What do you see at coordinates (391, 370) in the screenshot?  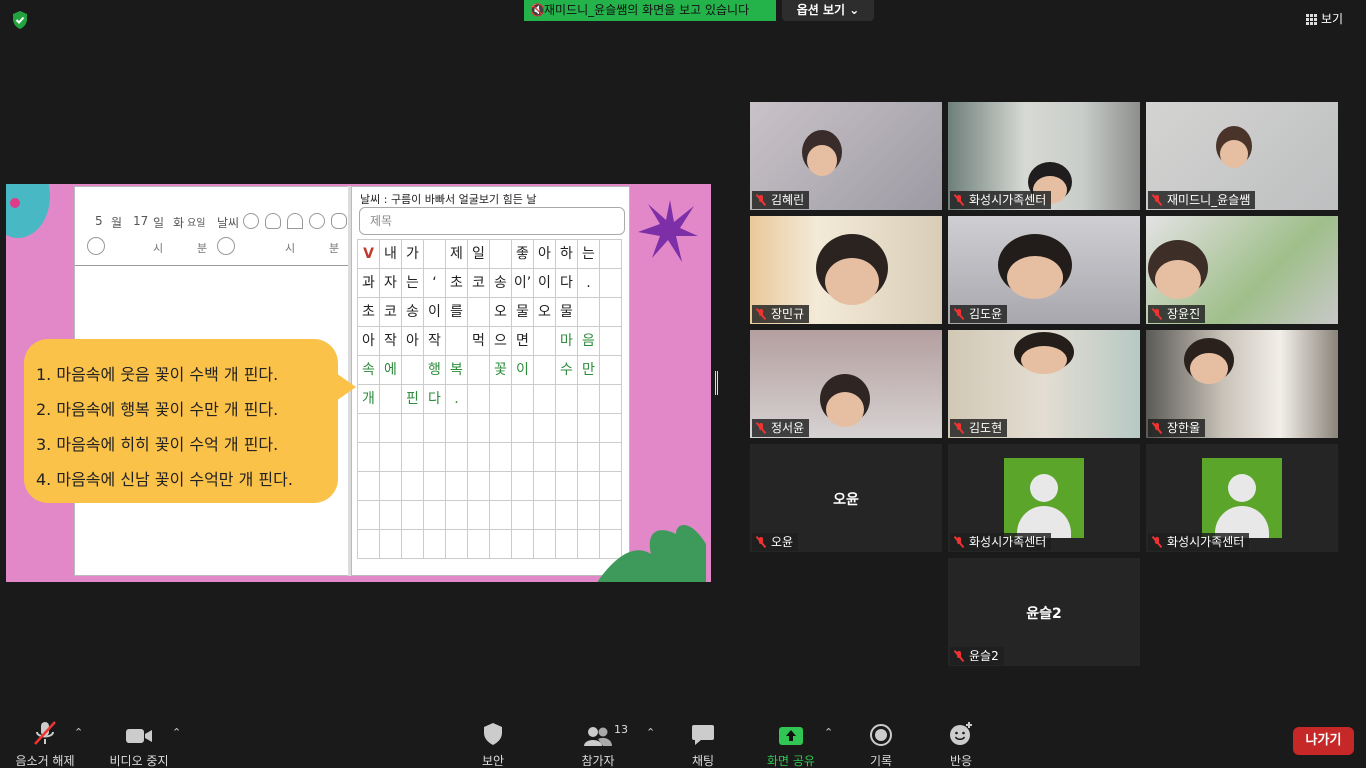 I see `grid-cell: 에` at bounding box center [391, 370].